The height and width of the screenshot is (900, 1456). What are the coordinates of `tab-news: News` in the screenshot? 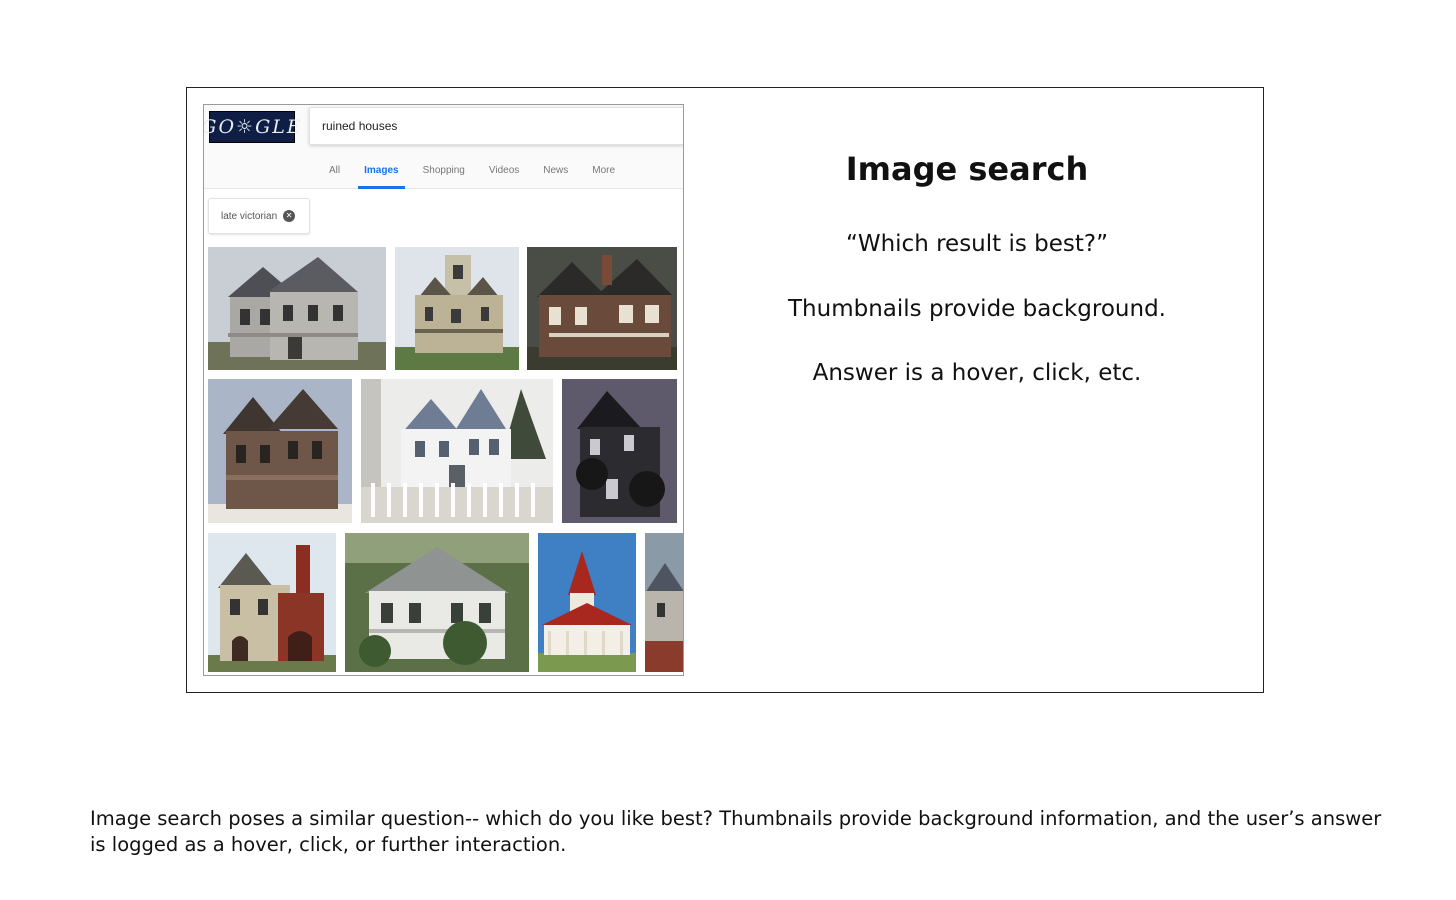 It's located at (555, 173).